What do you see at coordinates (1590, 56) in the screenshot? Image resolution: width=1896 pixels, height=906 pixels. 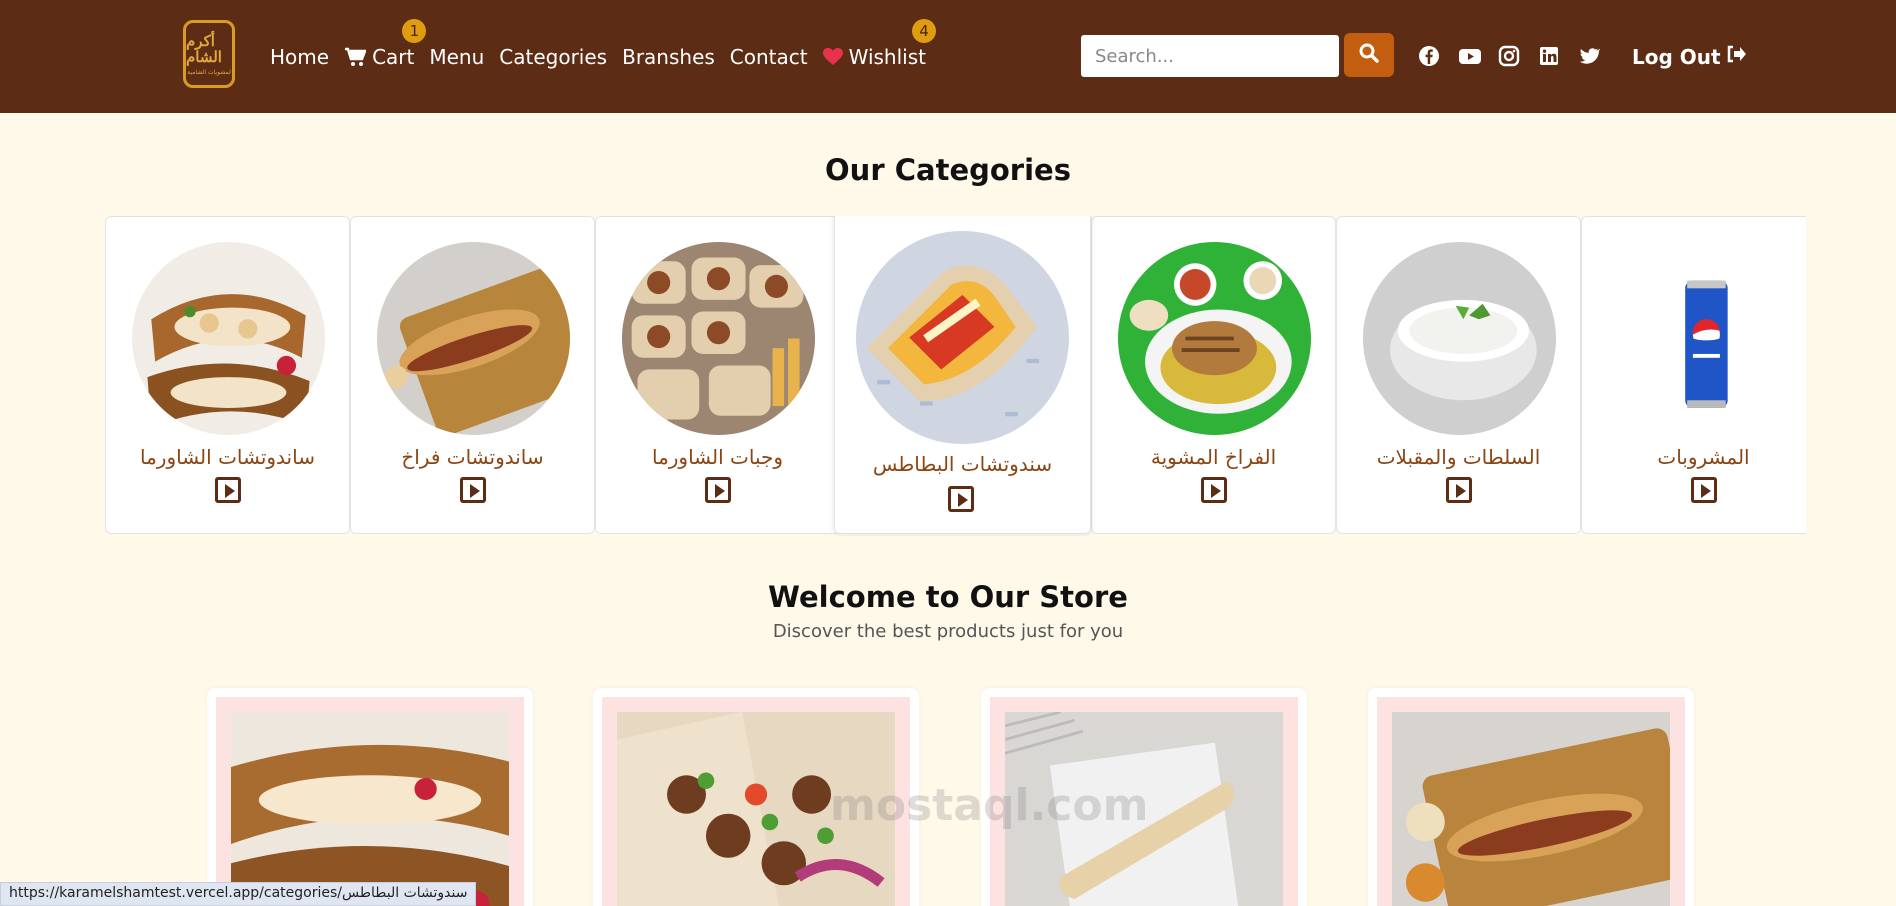 I see `twitter-icon` at bounding box center [1590, 56].